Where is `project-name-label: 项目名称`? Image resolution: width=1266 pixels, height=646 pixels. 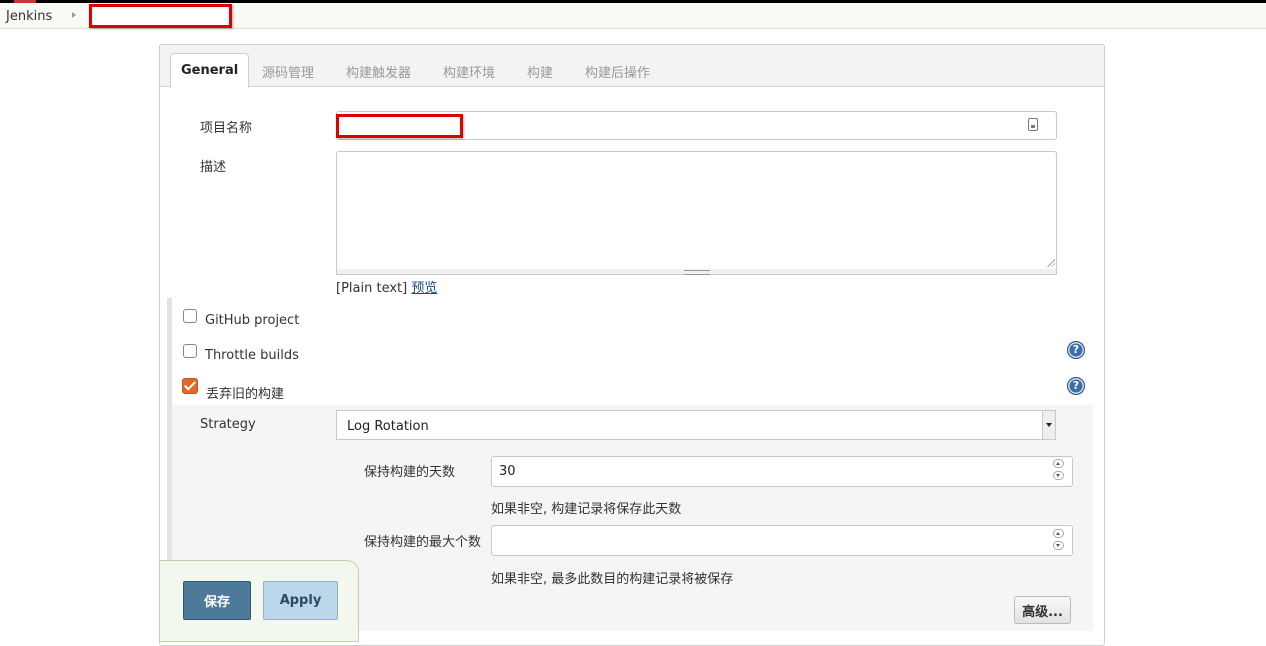 project-name-label: 项目名称 is located at coordinates (226, 128).